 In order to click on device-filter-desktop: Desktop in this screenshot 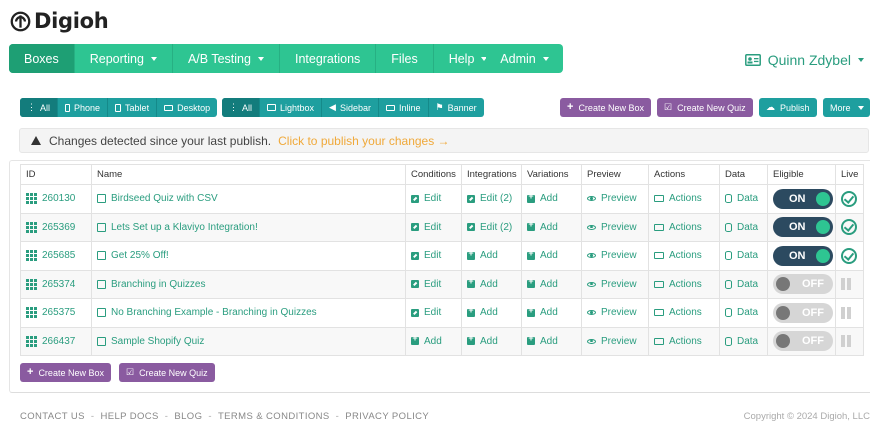, I will do `click(187, 107)`.